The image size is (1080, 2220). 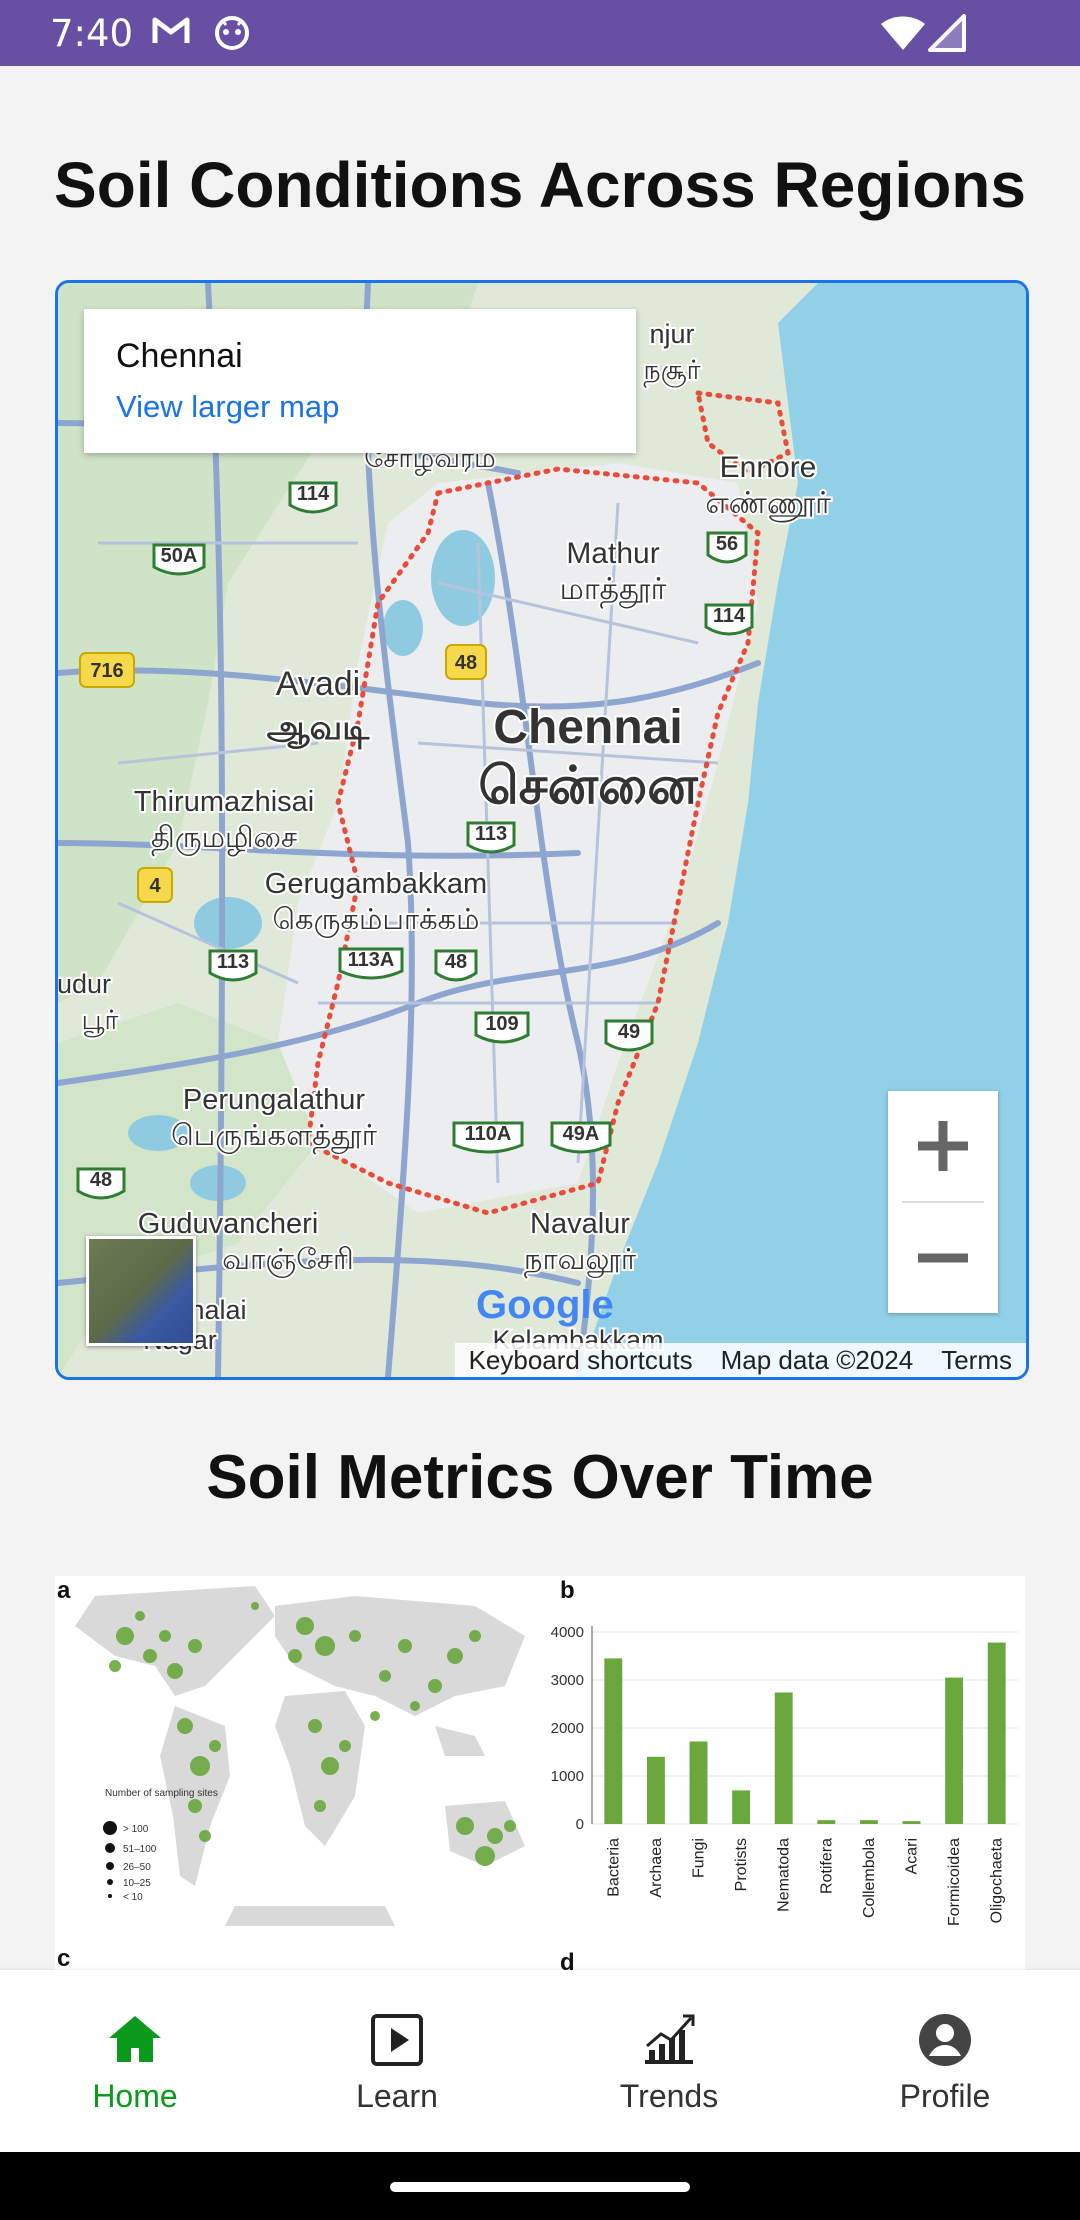 What do you see at coordinates (319, 729) in the screenshot?
I see `map-label-avadi-ta: ஆவடி` at bounding box center [319, 729].